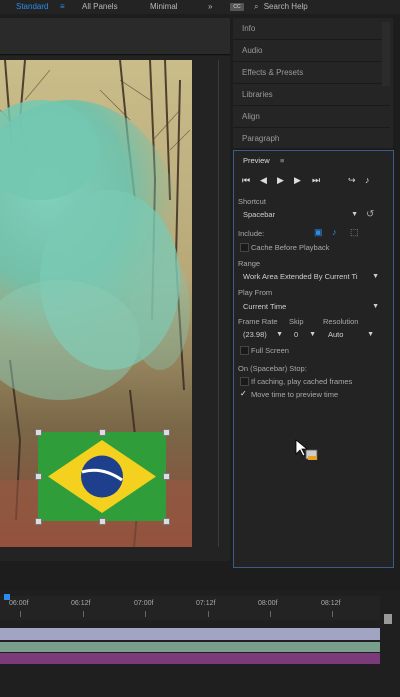 This screenshot has height=697, width=400. Describe the element at coordinates (164, 7) in the screenshot. I see `workspace-minimal-tab: Minimal` at that location.